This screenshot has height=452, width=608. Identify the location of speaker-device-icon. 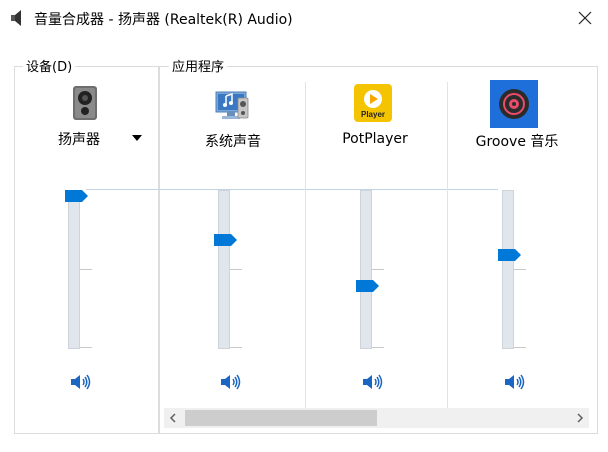
(85, 103).